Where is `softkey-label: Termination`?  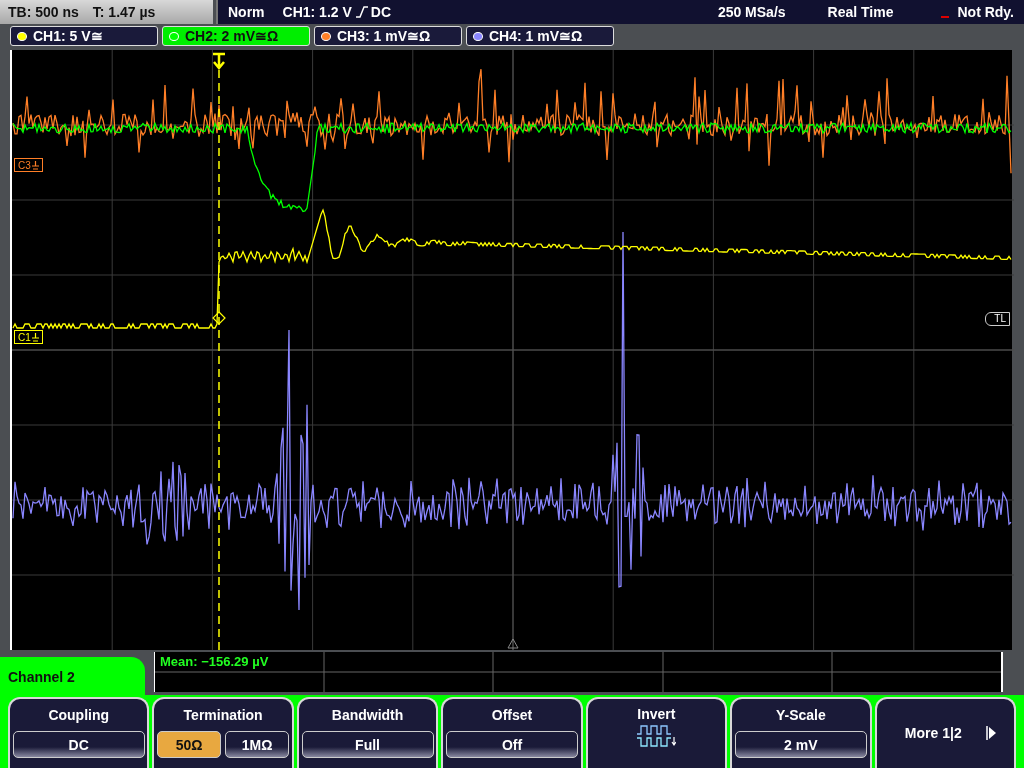 softkey-label: Termination is located at coordinates (223, 715).